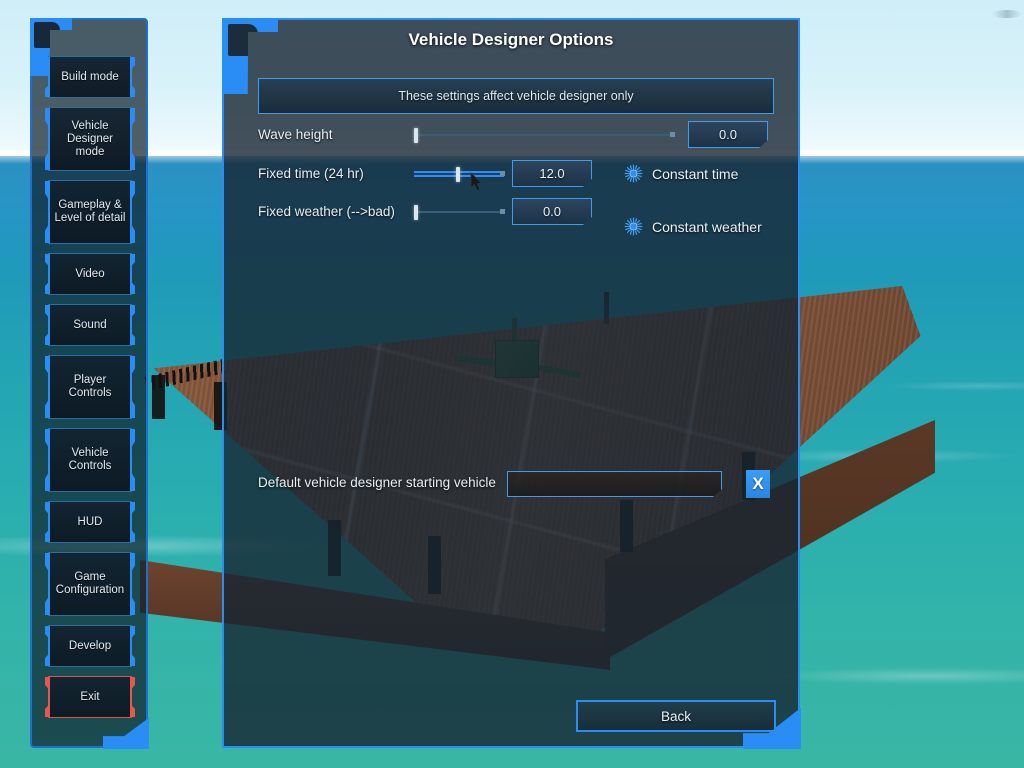  I want to click on sidebar-item-label: Exit, so click(90, 696).